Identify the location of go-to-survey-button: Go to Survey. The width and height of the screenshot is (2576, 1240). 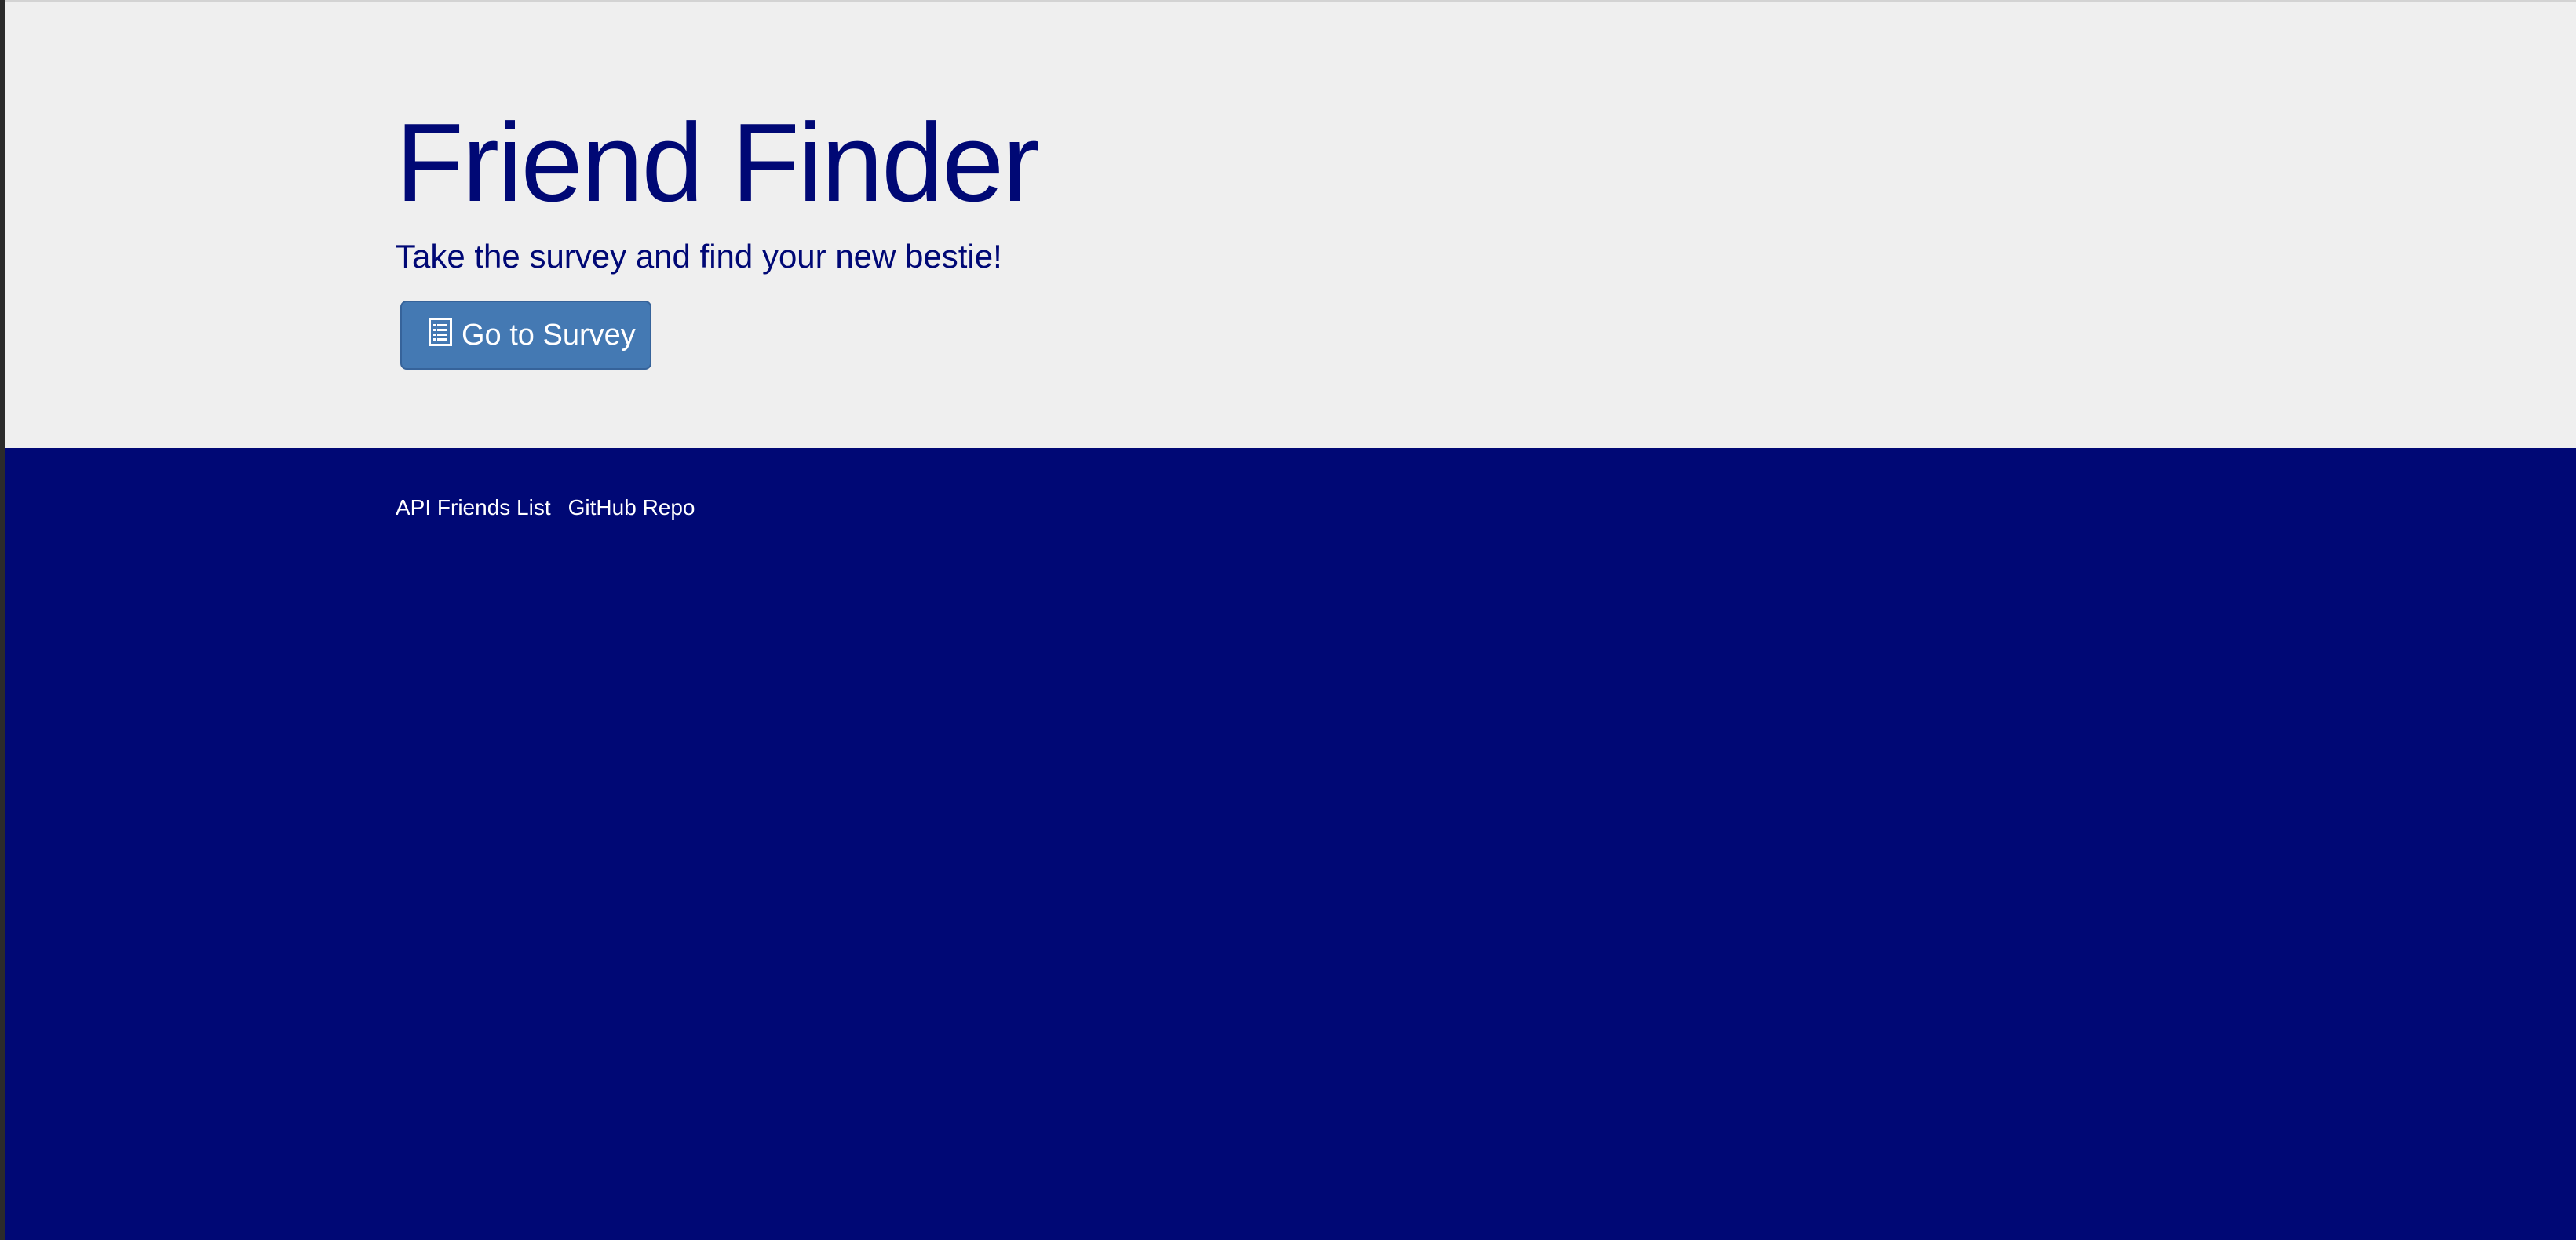
(525, 335).